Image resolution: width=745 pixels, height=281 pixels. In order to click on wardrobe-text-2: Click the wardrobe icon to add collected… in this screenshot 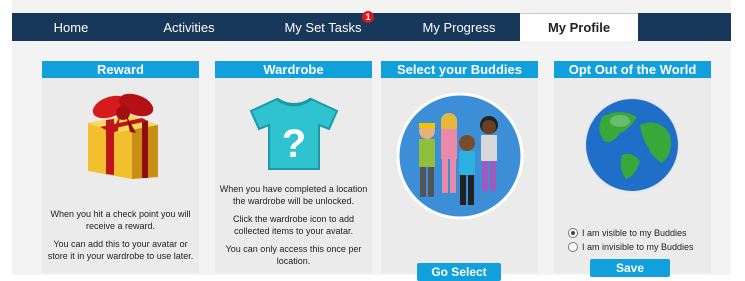, I will do `click(293, 225)`.